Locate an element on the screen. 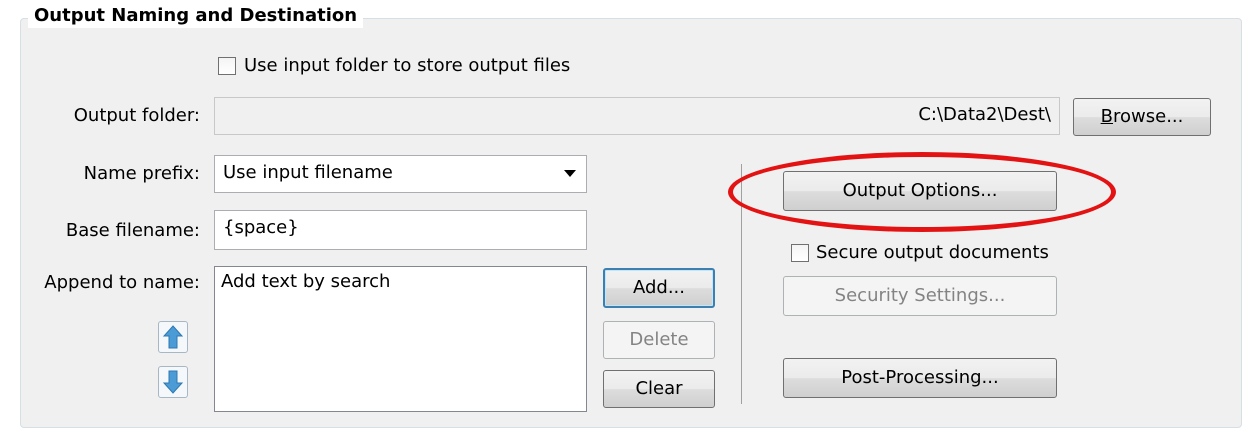 Image resolution: width=1248 pixels, height=436 pixels. move-down-button is located at coordinates (173, 382).